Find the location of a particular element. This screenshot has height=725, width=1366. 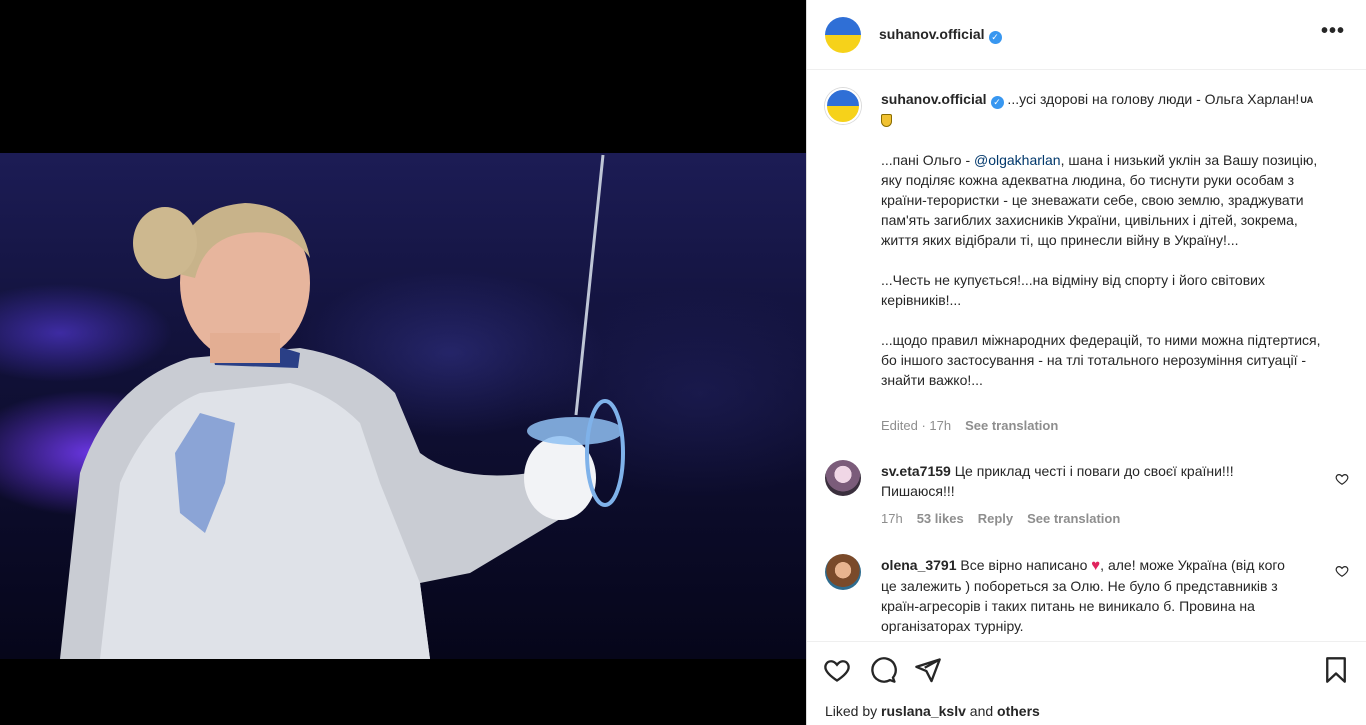

red-heart-emoji-icon: ♥ is located at coordinates (1096, 565).